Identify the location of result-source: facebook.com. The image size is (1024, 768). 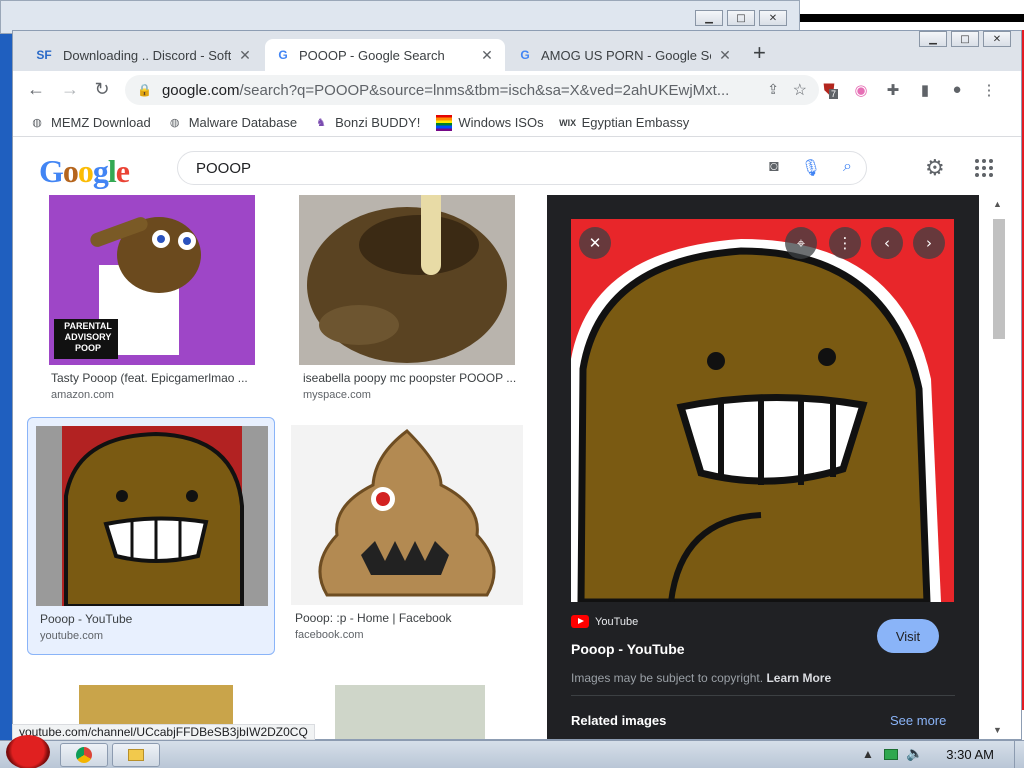
(329, 635).